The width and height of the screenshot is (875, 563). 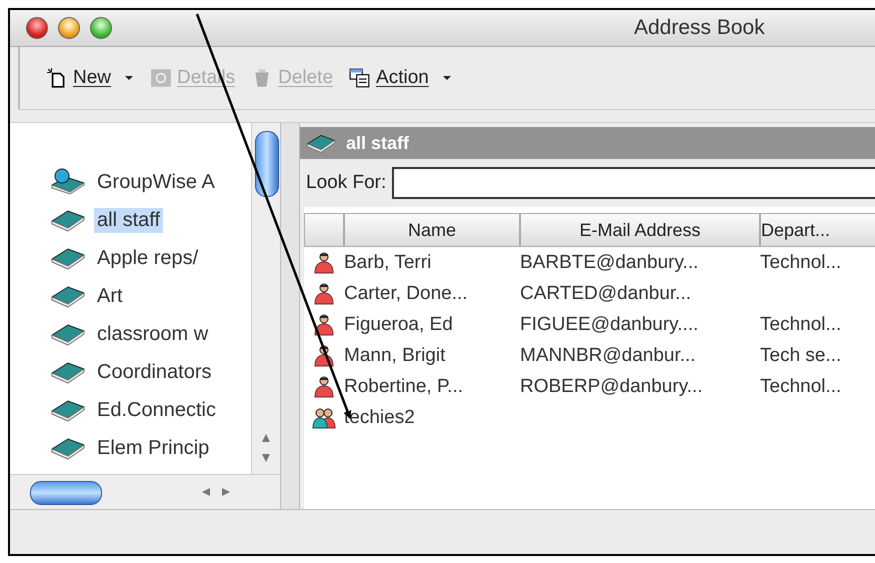 I want to click on column-header: E-Mail Address, so click(x=640, y=230).